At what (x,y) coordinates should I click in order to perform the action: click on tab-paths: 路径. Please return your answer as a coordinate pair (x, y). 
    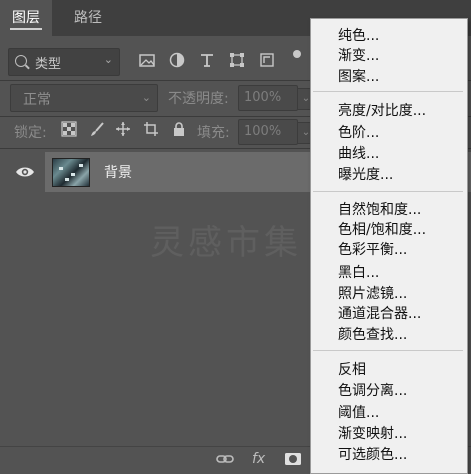
    Looking at the image, I should click on (88, 18).